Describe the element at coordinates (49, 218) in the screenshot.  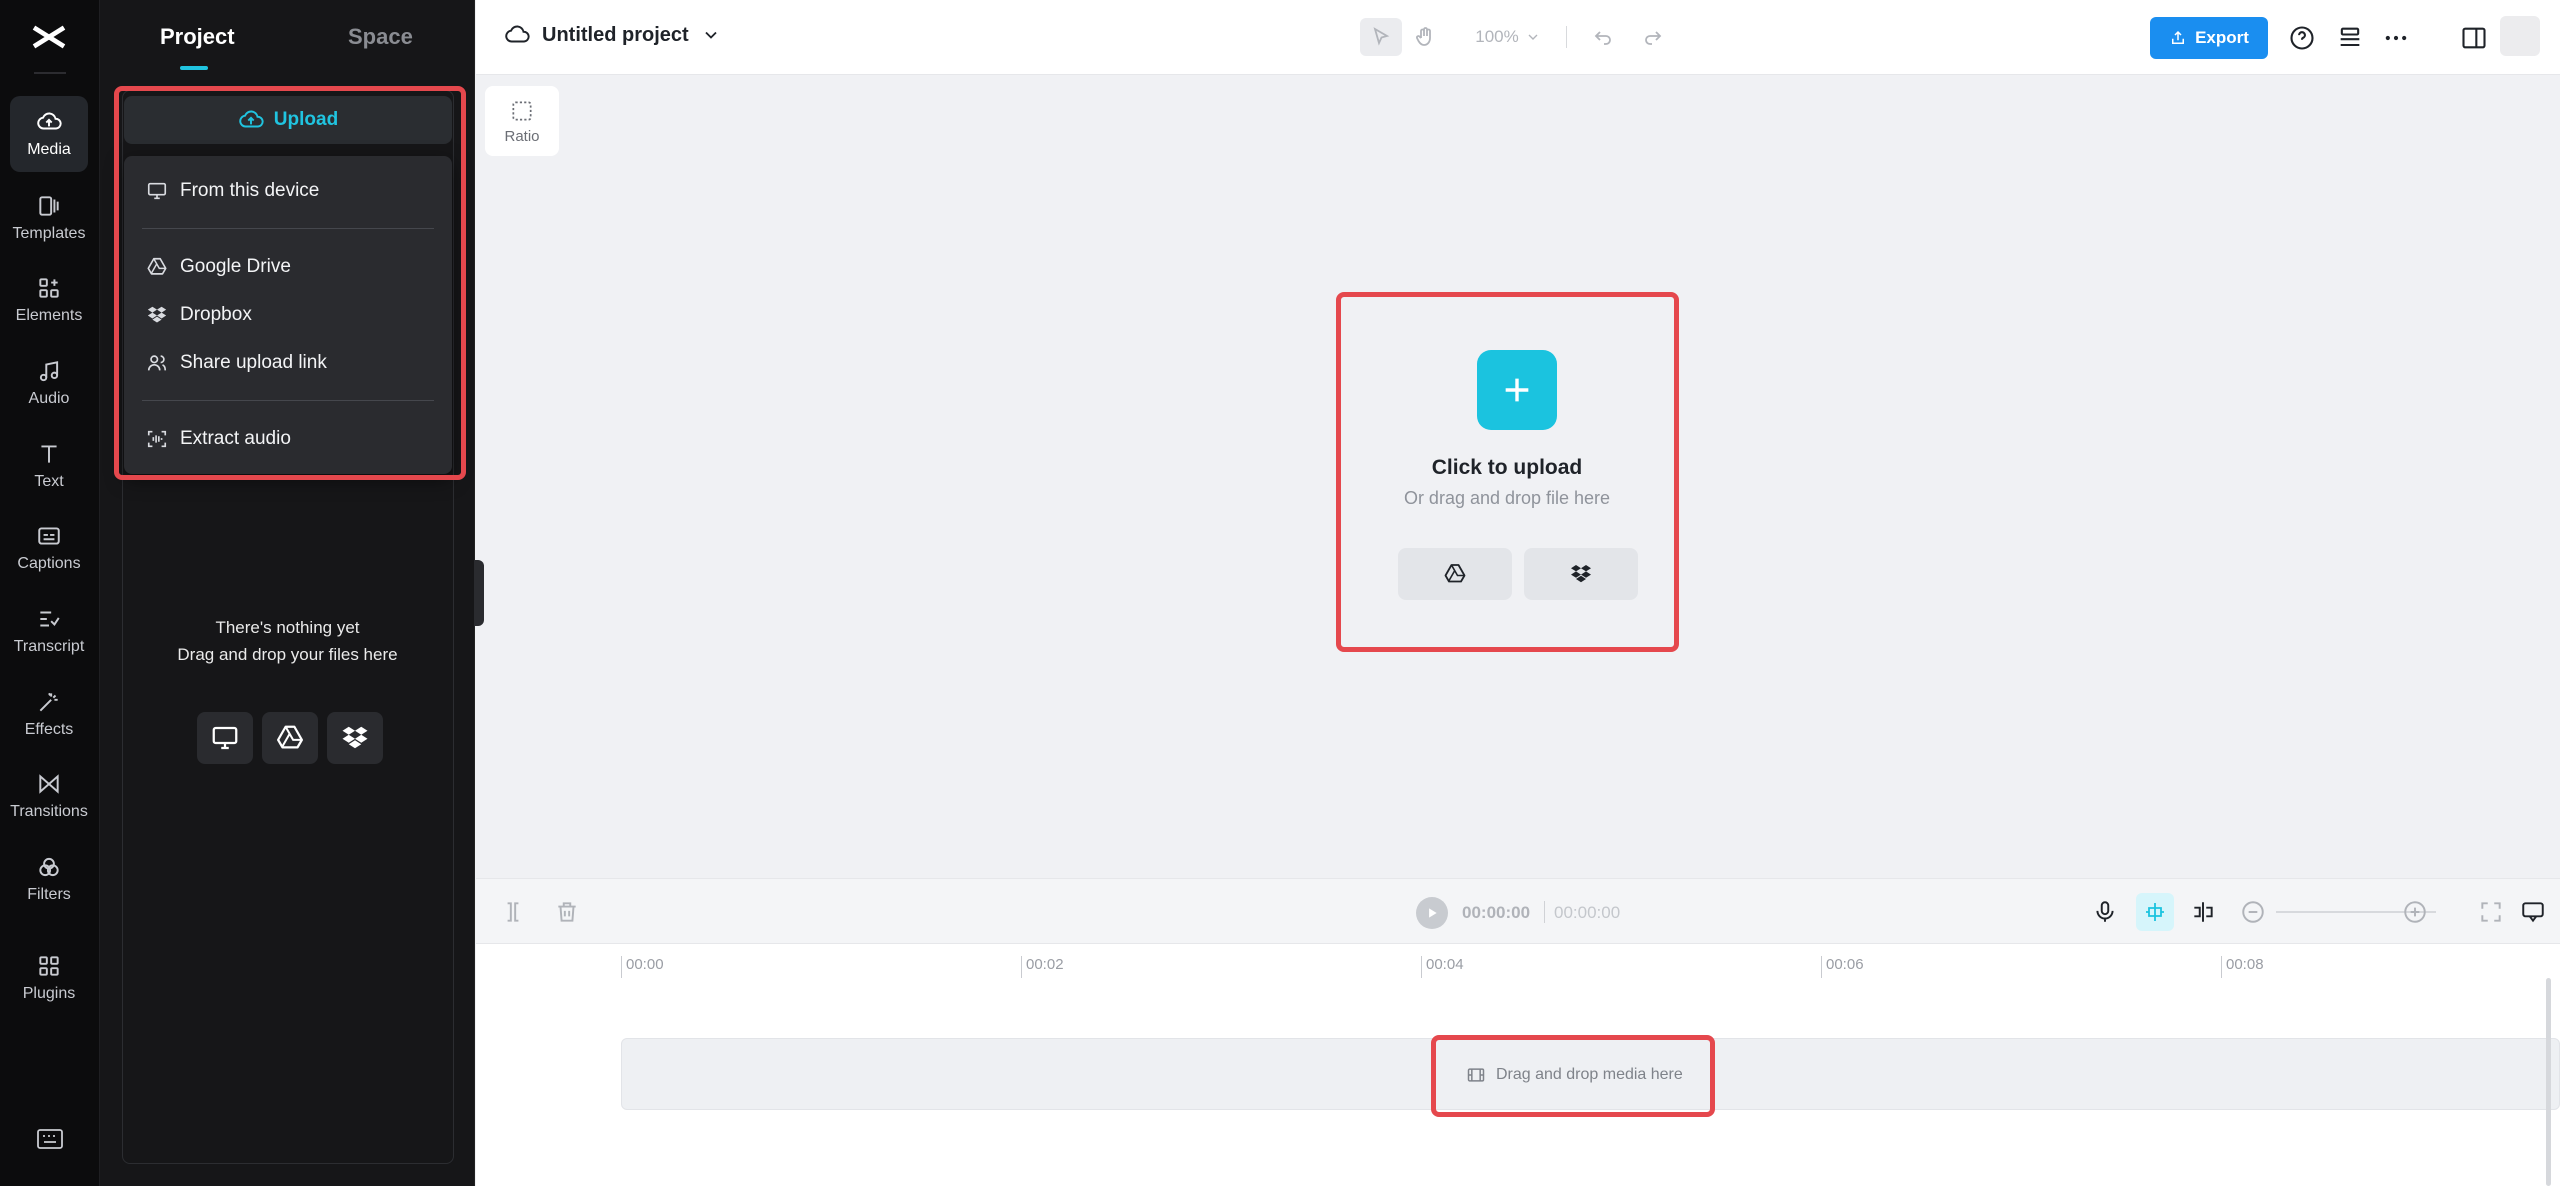
I see `rail-item-templates: Templates` at that location.